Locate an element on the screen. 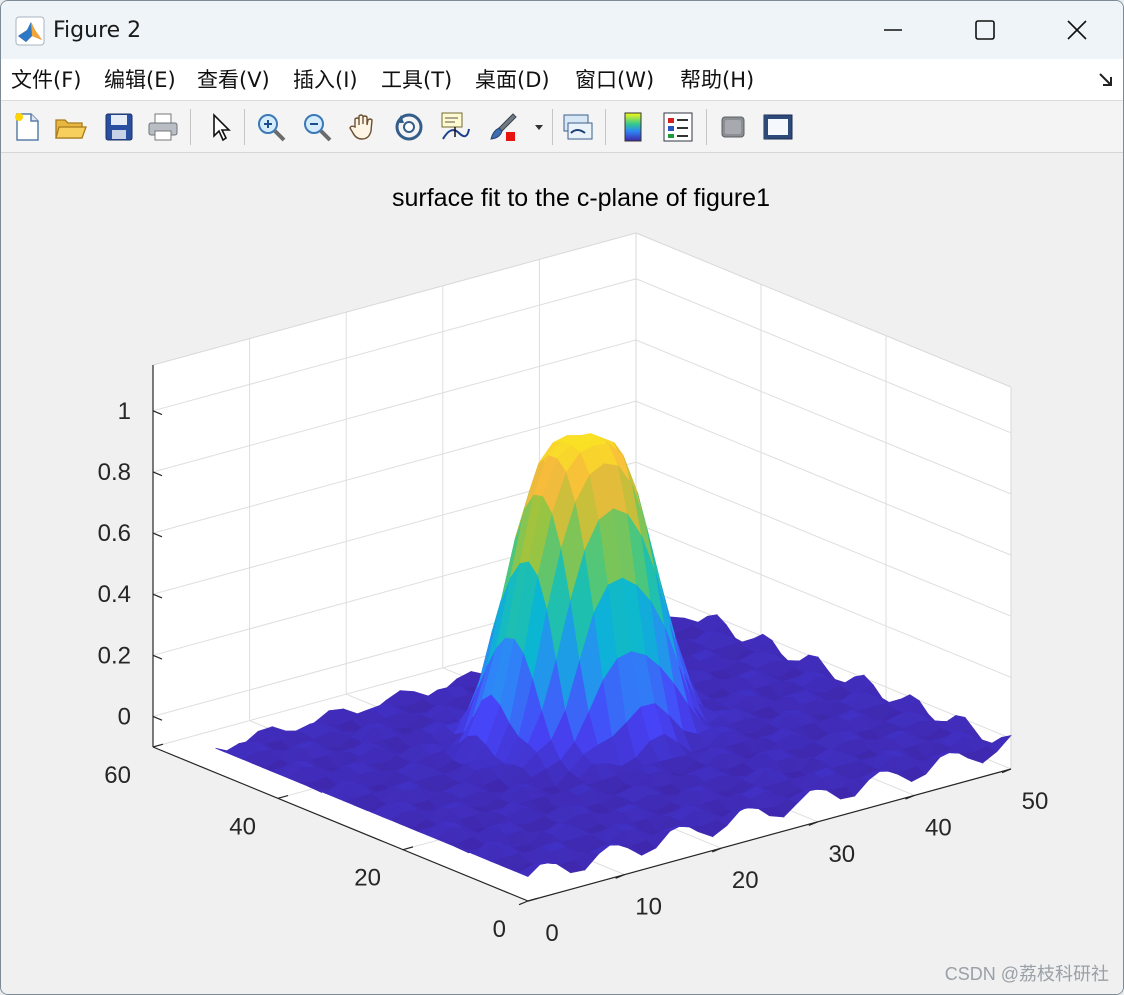 Image resolution: width=1124 pixels, height=995 pixels. menu-file: 文件(F) is located at coordinates (46, 80).